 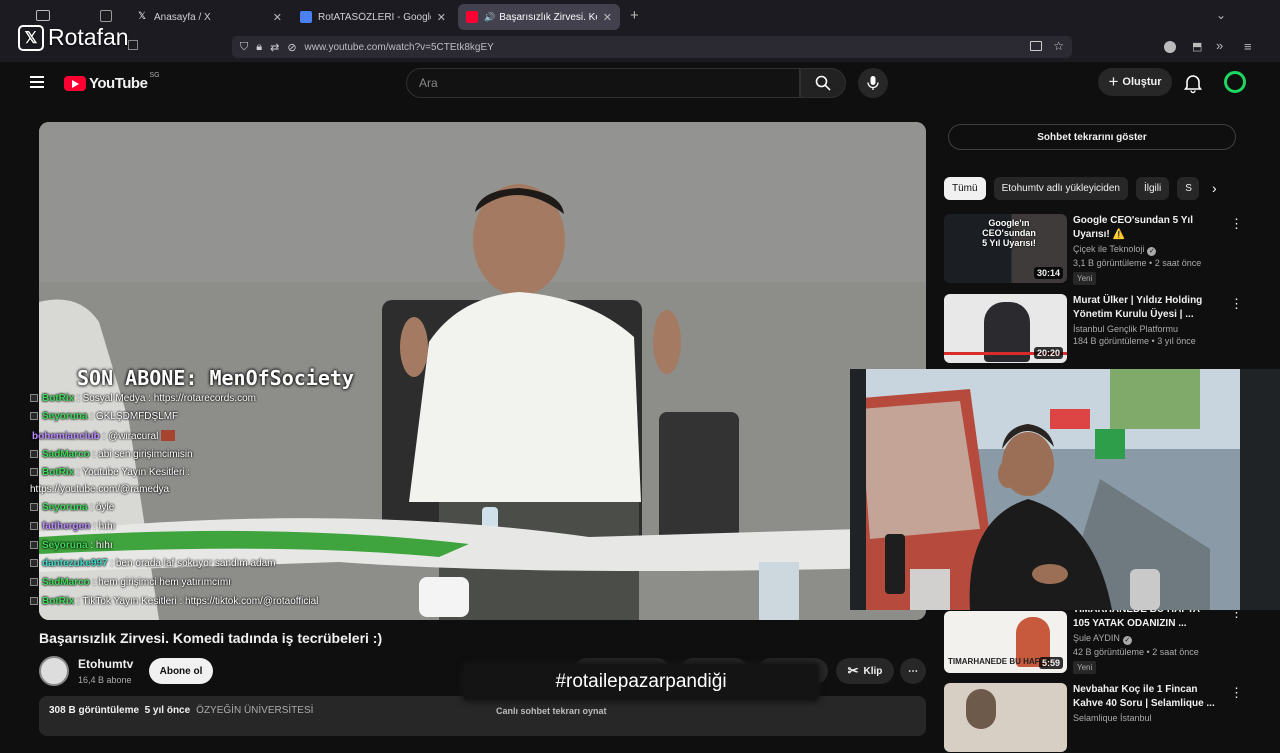 What do you see at coordinates (994, 661) in the screenshot?
I see `thumbnail-caption: TIMARHANEDE BU HAF` at bounding box center [994, 661].